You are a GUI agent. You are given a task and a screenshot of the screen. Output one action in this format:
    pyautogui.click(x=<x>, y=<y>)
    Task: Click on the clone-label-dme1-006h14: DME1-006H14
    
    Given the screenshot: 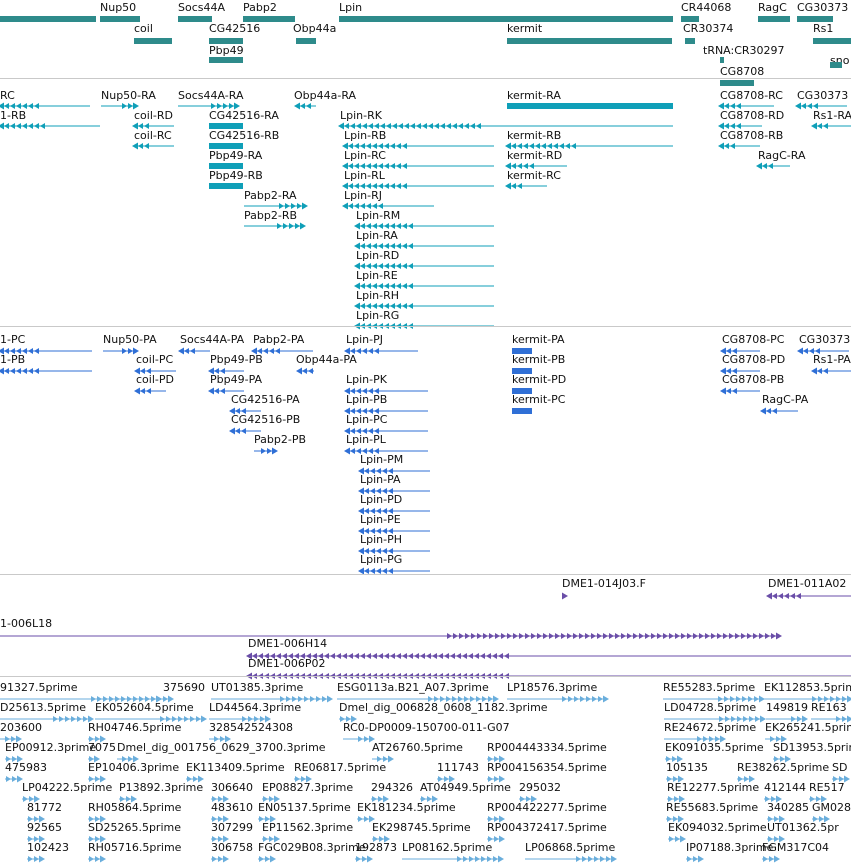 What is the action you would take?
    pyautogui.click(x=287, y=643)
    